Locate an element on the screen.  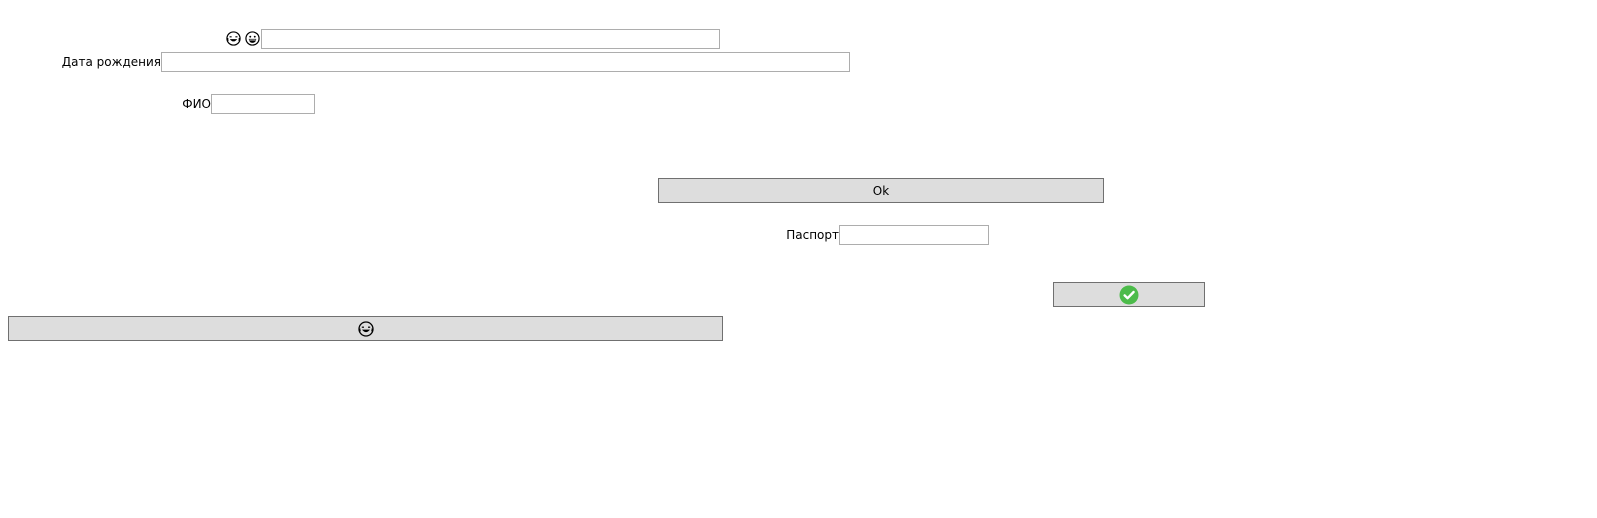
fio-label: ФИО is located at coordinates (196, 104).